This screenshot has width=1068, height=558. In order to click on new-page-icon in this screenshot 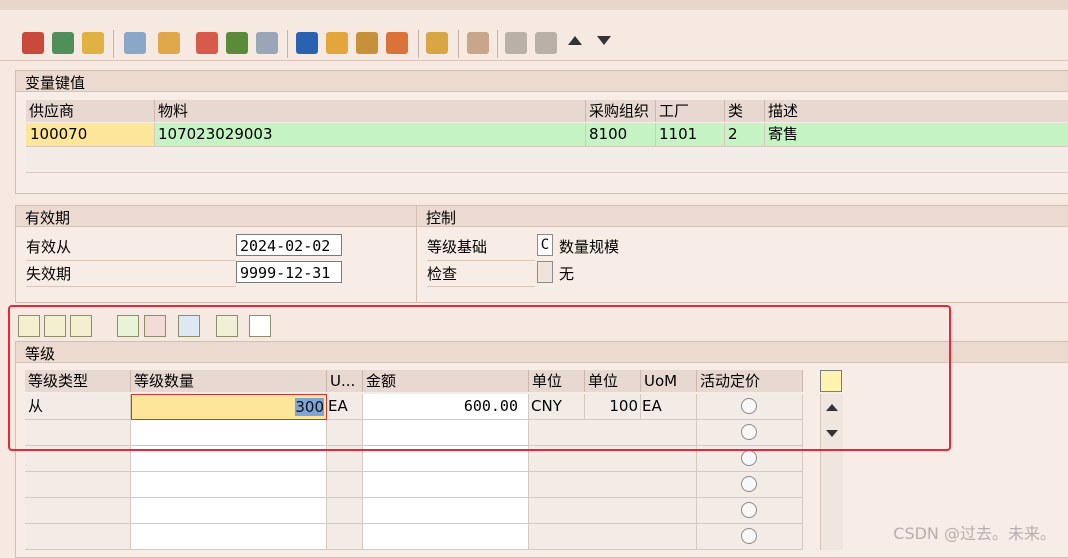, I will do `click(260, 326)`.